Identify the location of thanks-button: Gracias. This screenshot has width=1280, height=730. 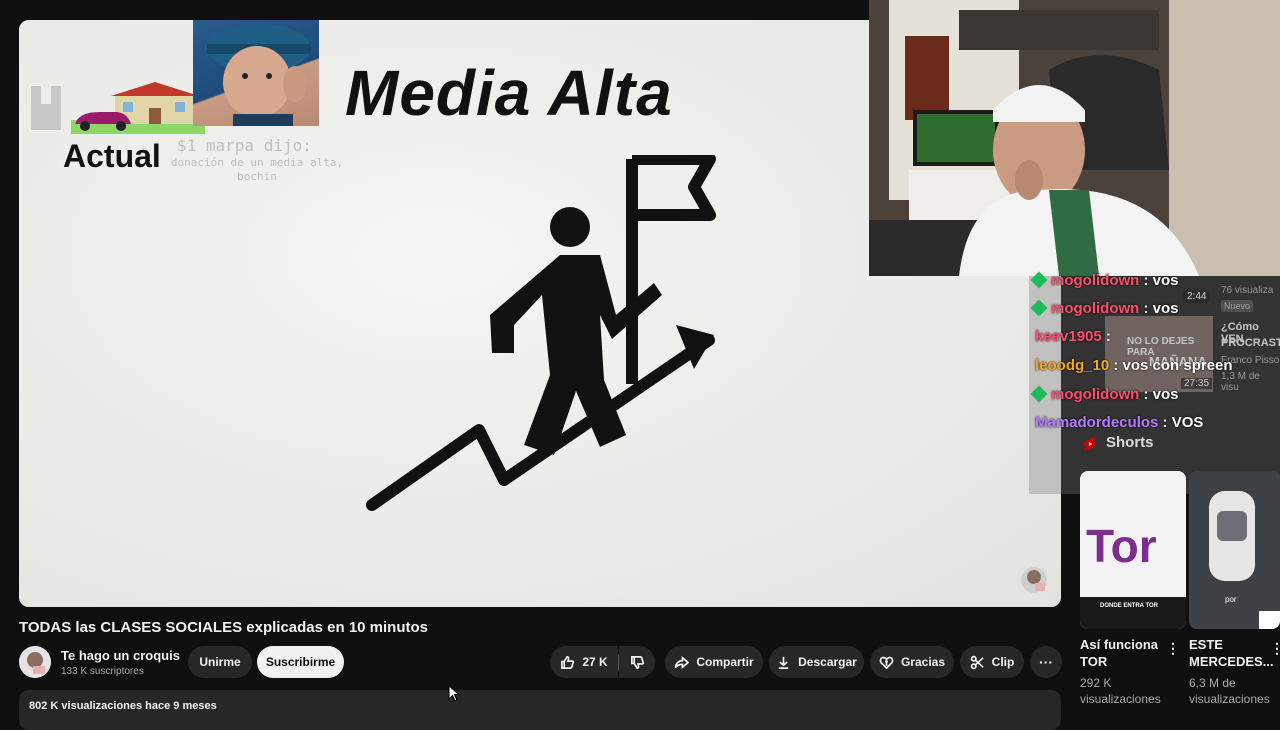
(912, 662).